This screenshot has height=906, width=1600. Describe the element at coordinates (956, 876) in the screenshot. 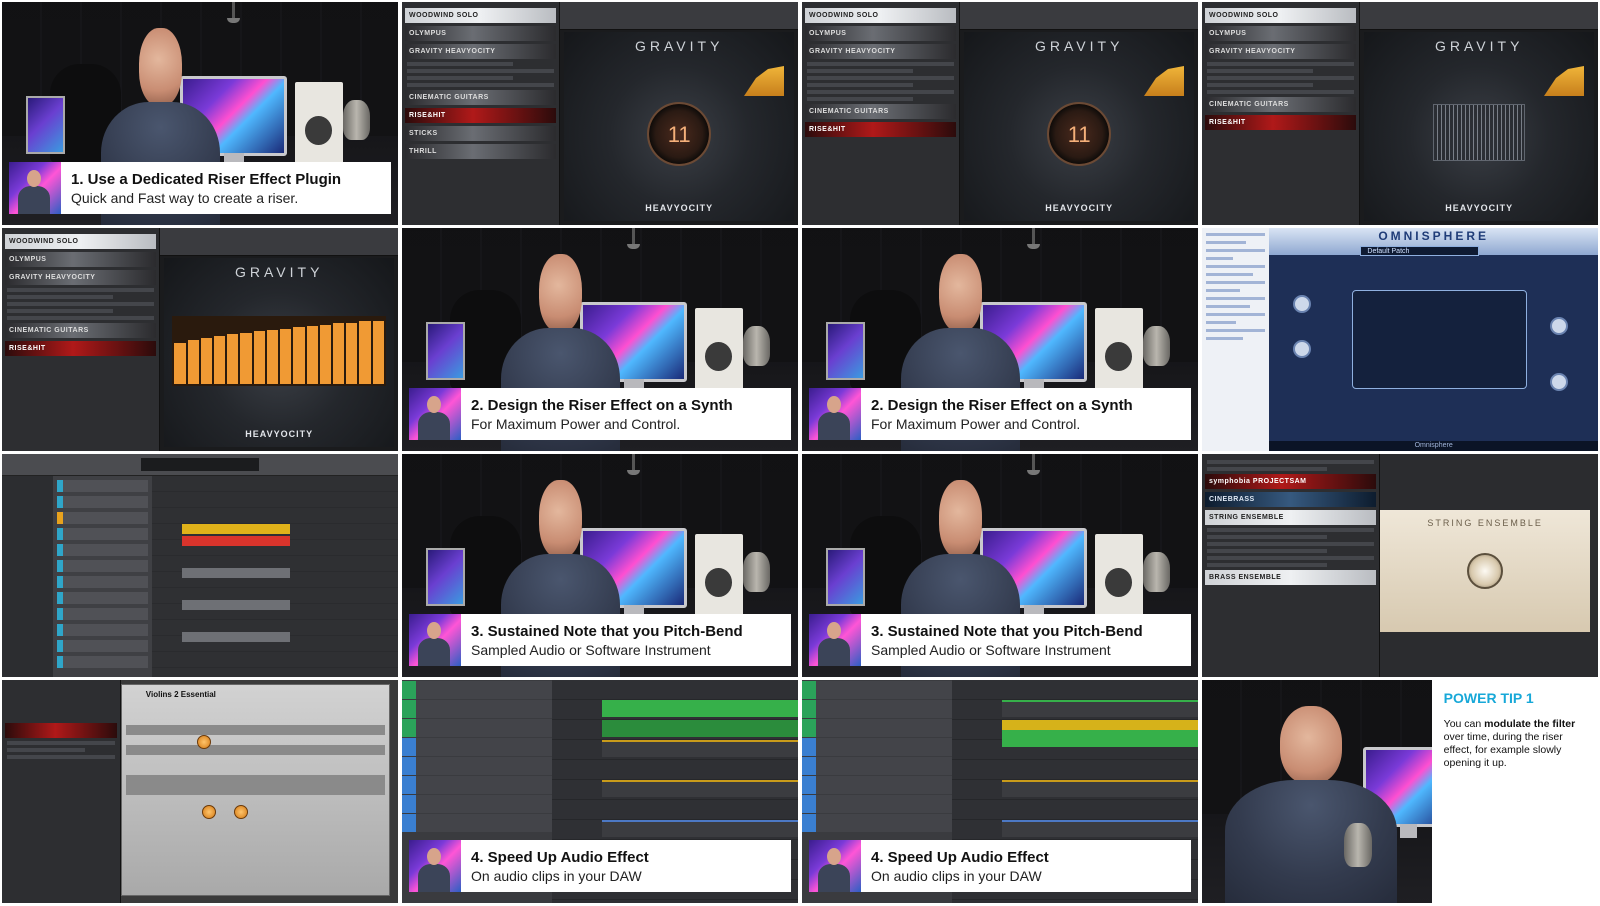

I see `caption-subtitle: On audio clips in your DAW` at that location.